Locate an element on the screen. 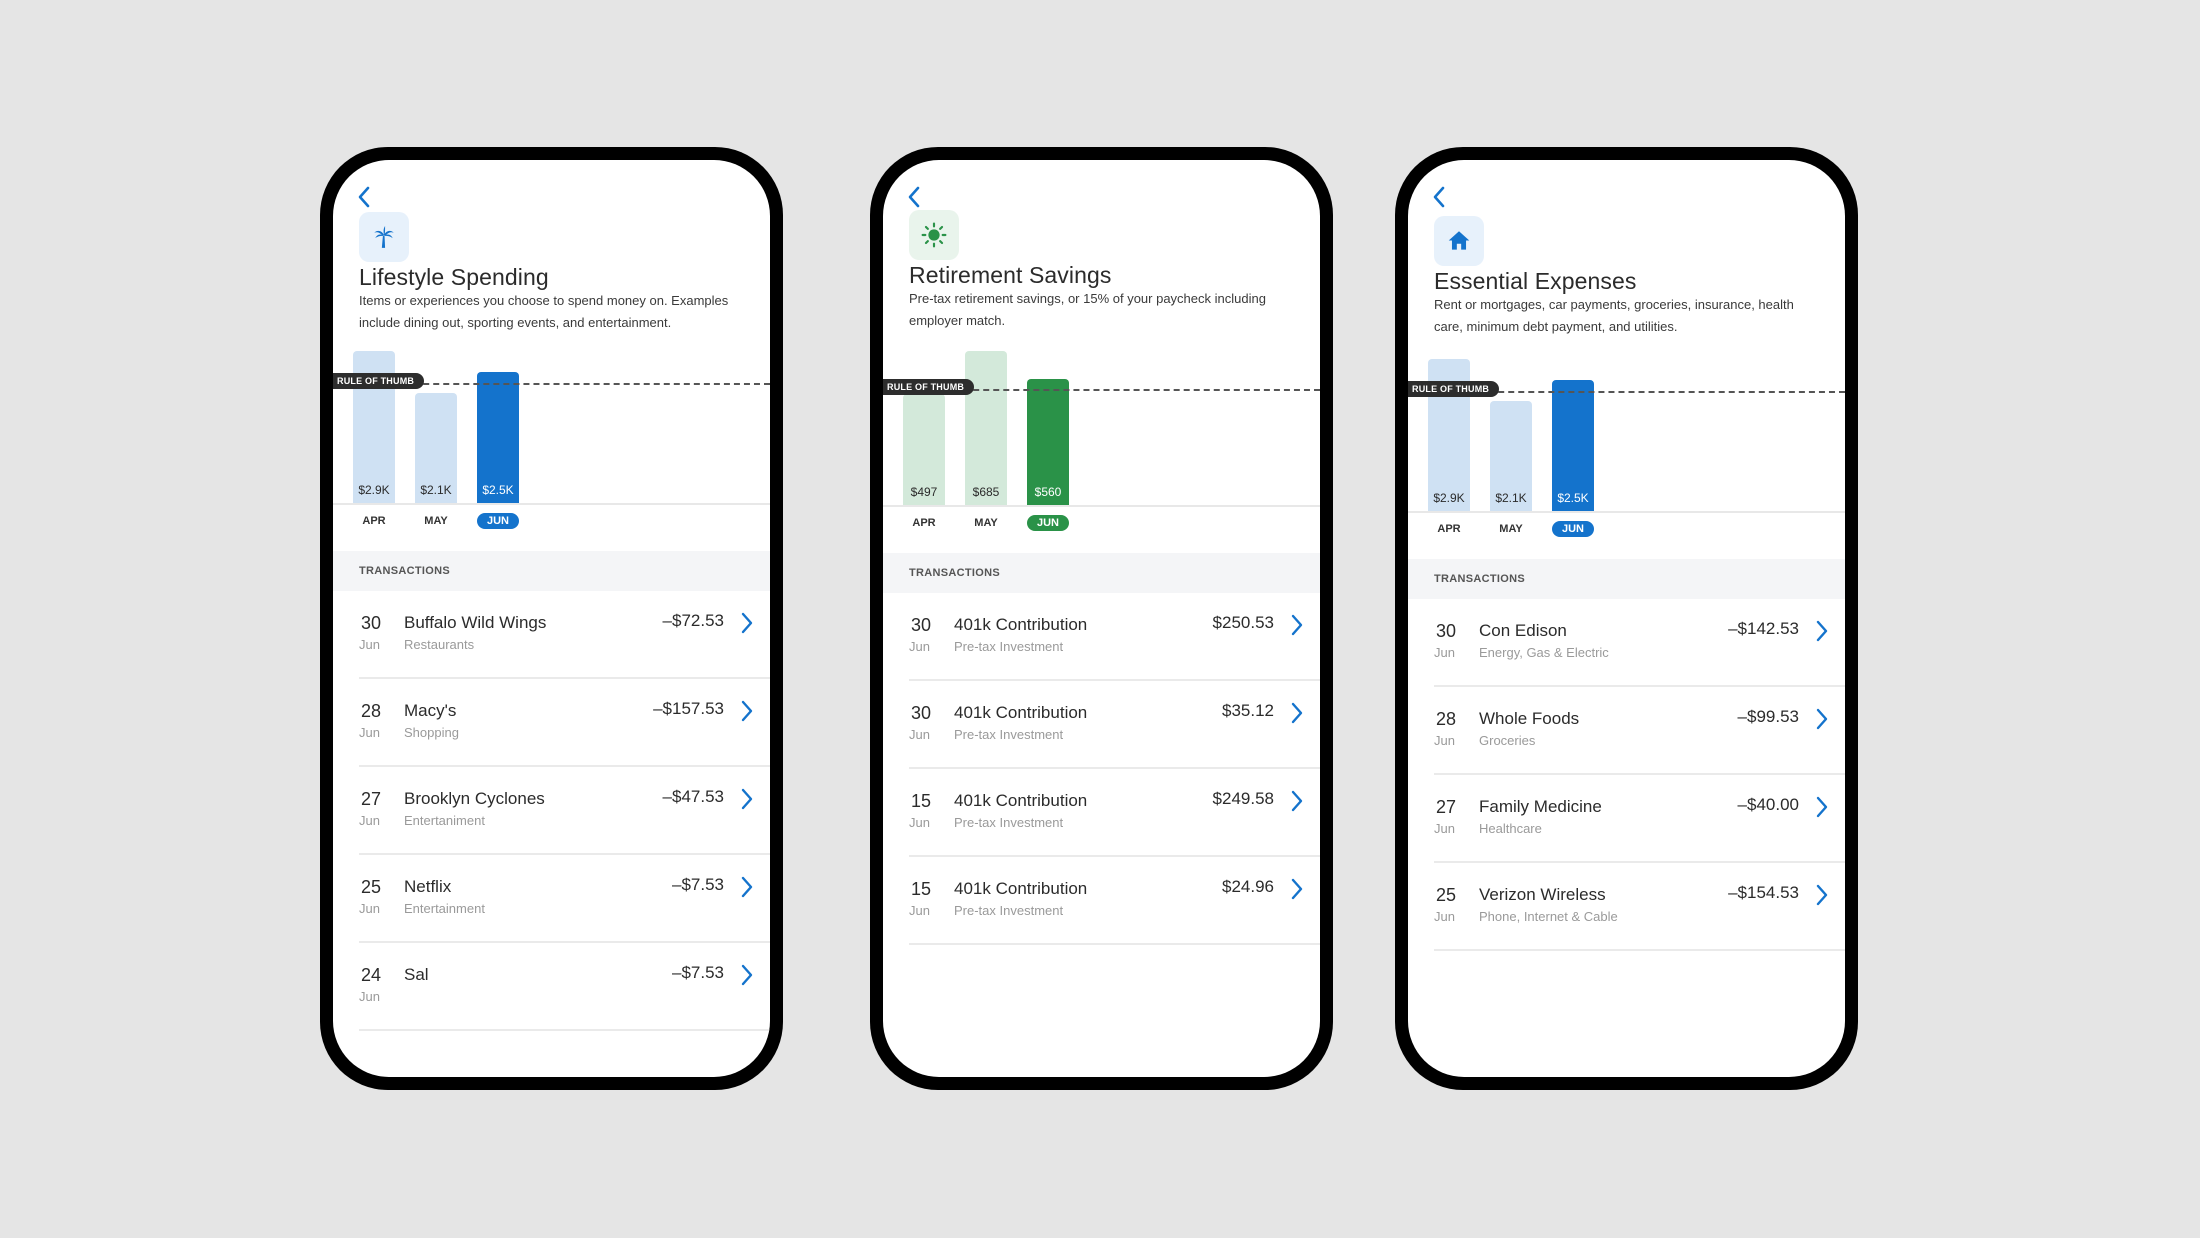 The image size is (2200, 1238). transaction-category: Healthcare is located at coordinates (1510, 828).